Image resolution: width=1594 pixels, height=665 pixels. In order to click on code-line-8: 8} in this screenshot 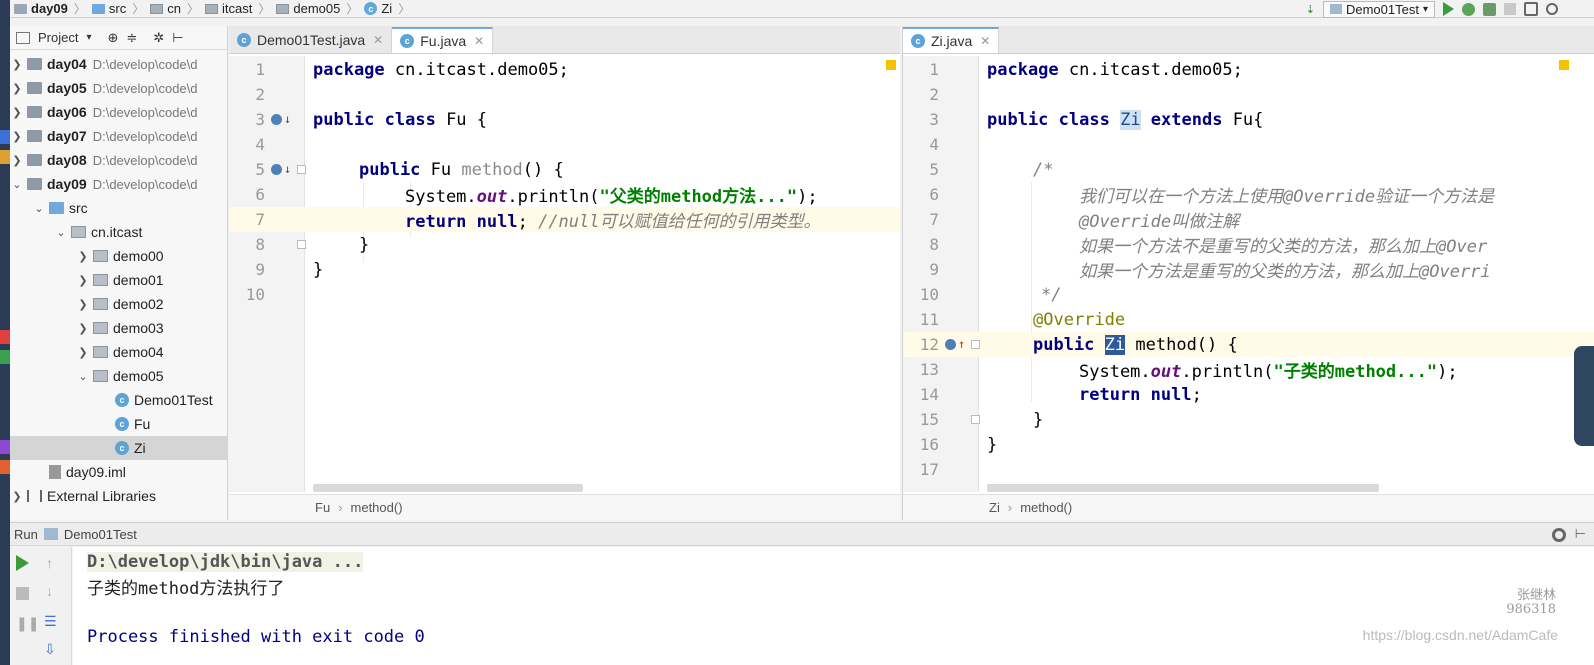, I will do `click(564, 244)`.